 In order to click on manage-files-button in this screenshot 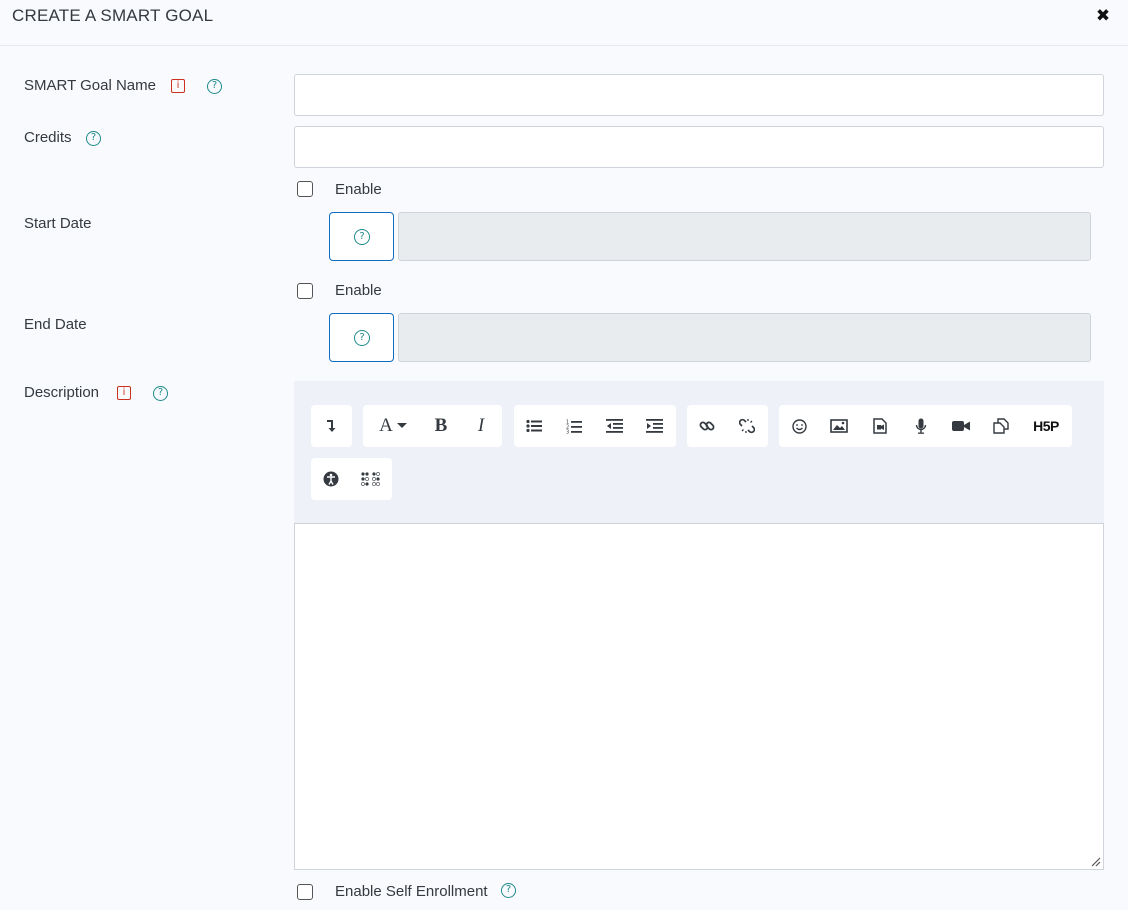, I will do `click(1001, 426)`.